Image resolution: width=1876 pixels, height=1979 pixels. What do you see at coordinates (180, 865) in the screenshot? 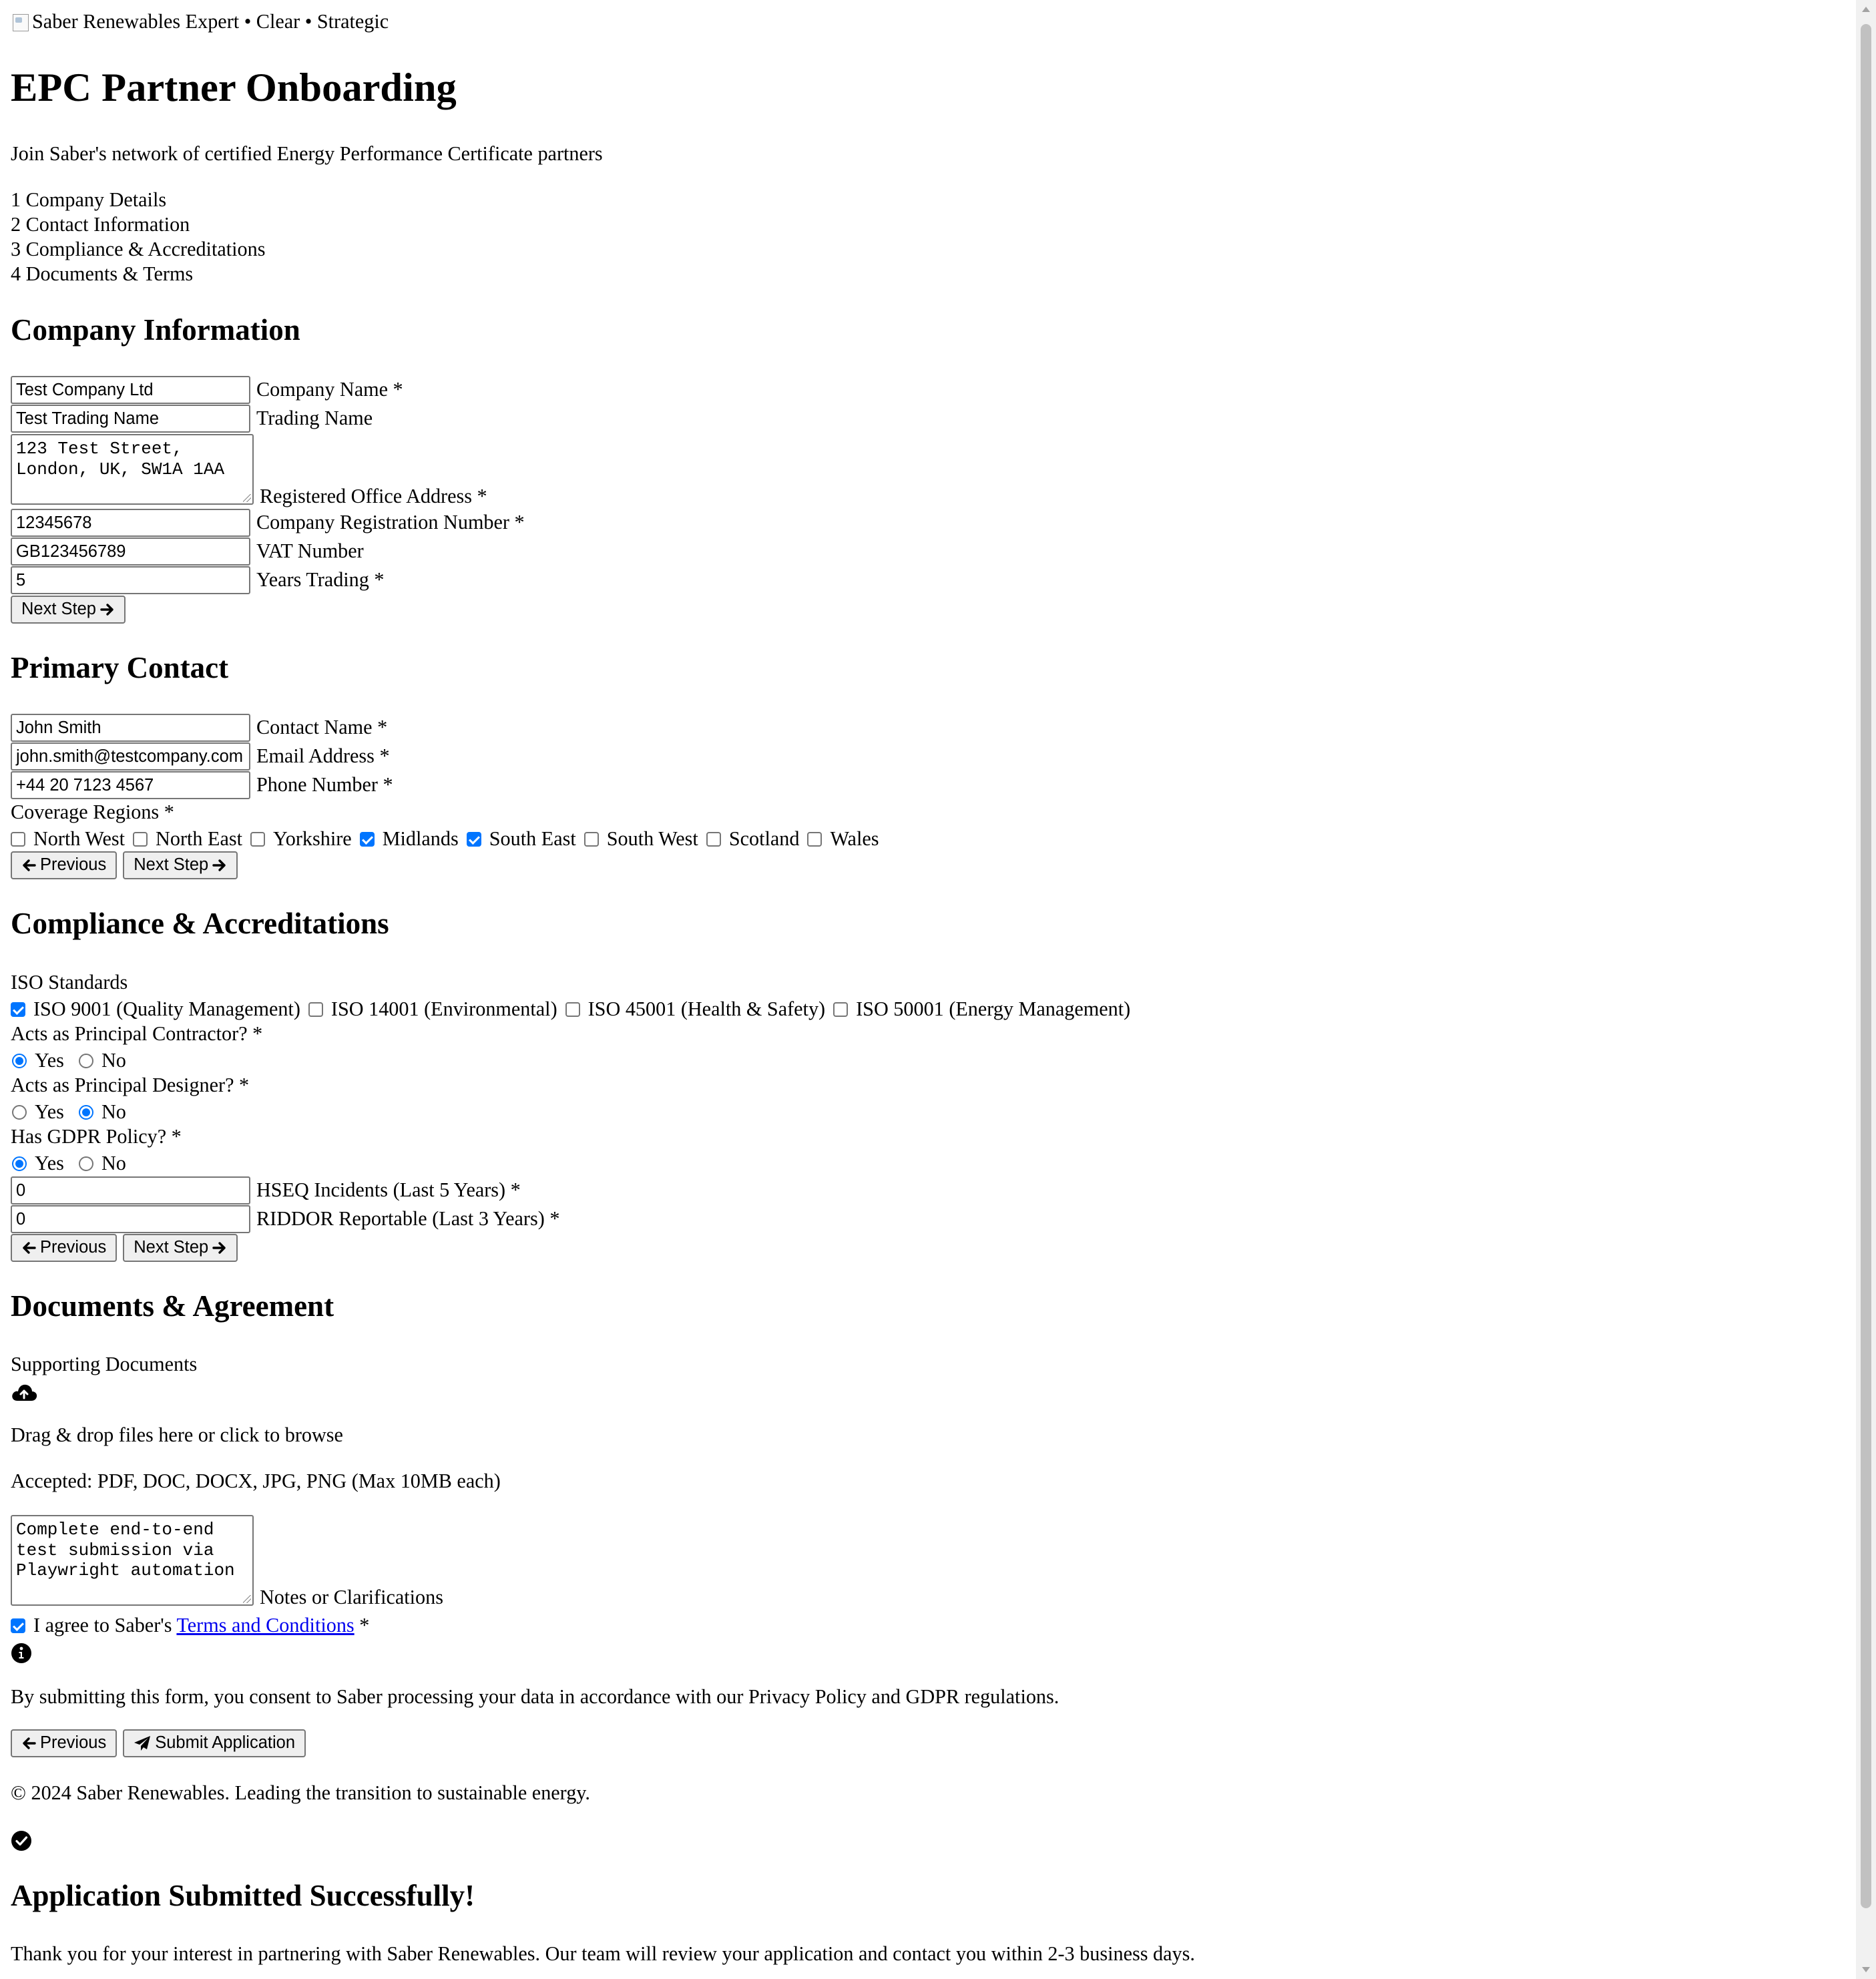
I see `contact-next-button: Next Step` at bounding box center [180, 865].